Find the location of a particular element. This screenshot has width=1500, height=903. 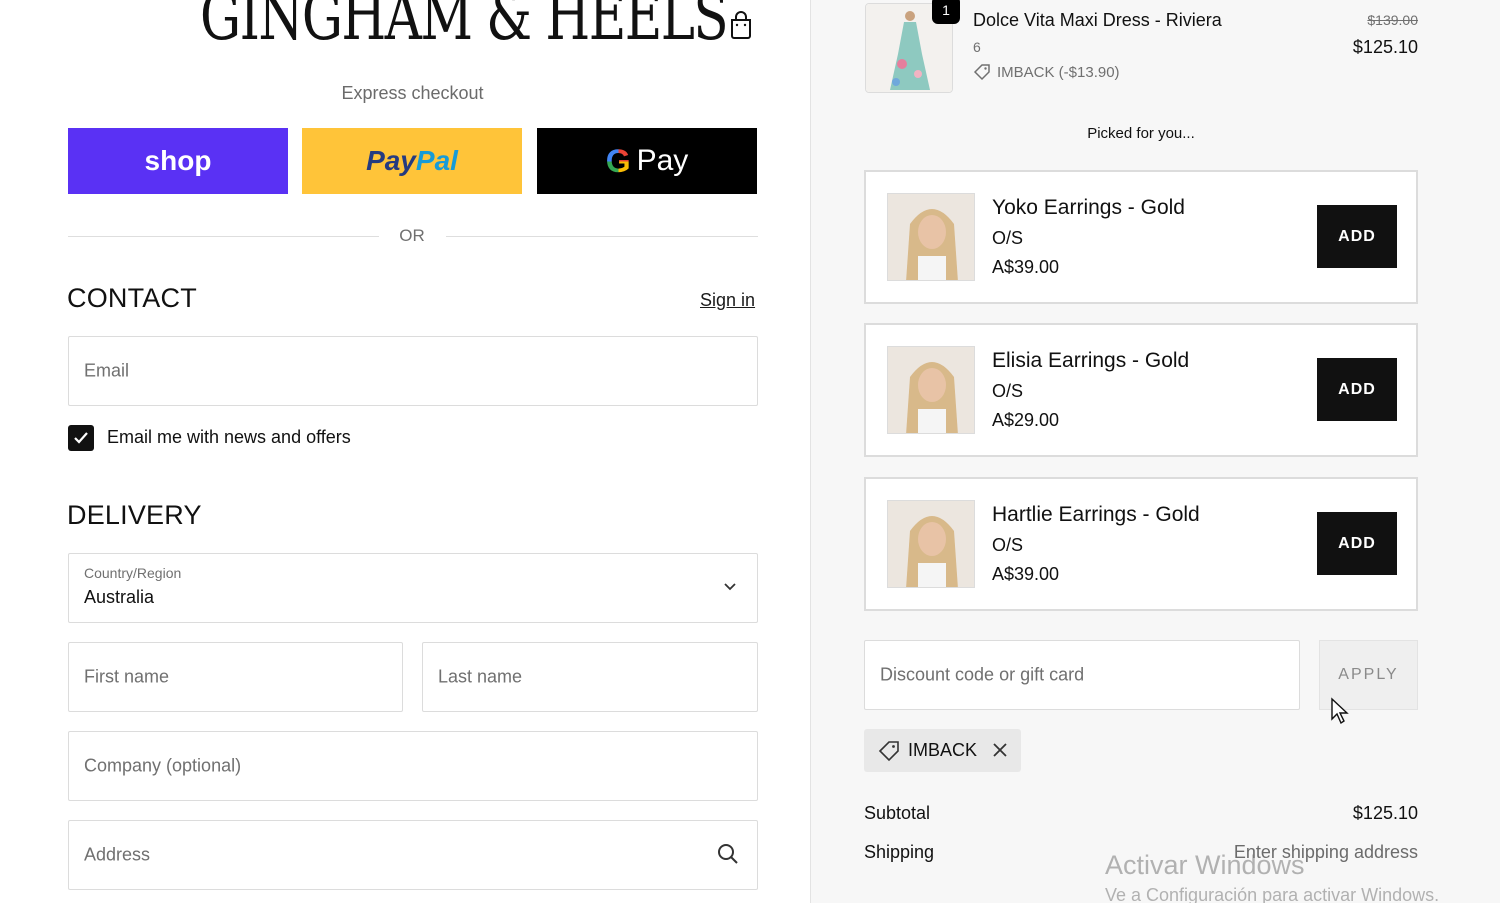

paypal-label-pal: Pal is located at coordinates (436, 160).